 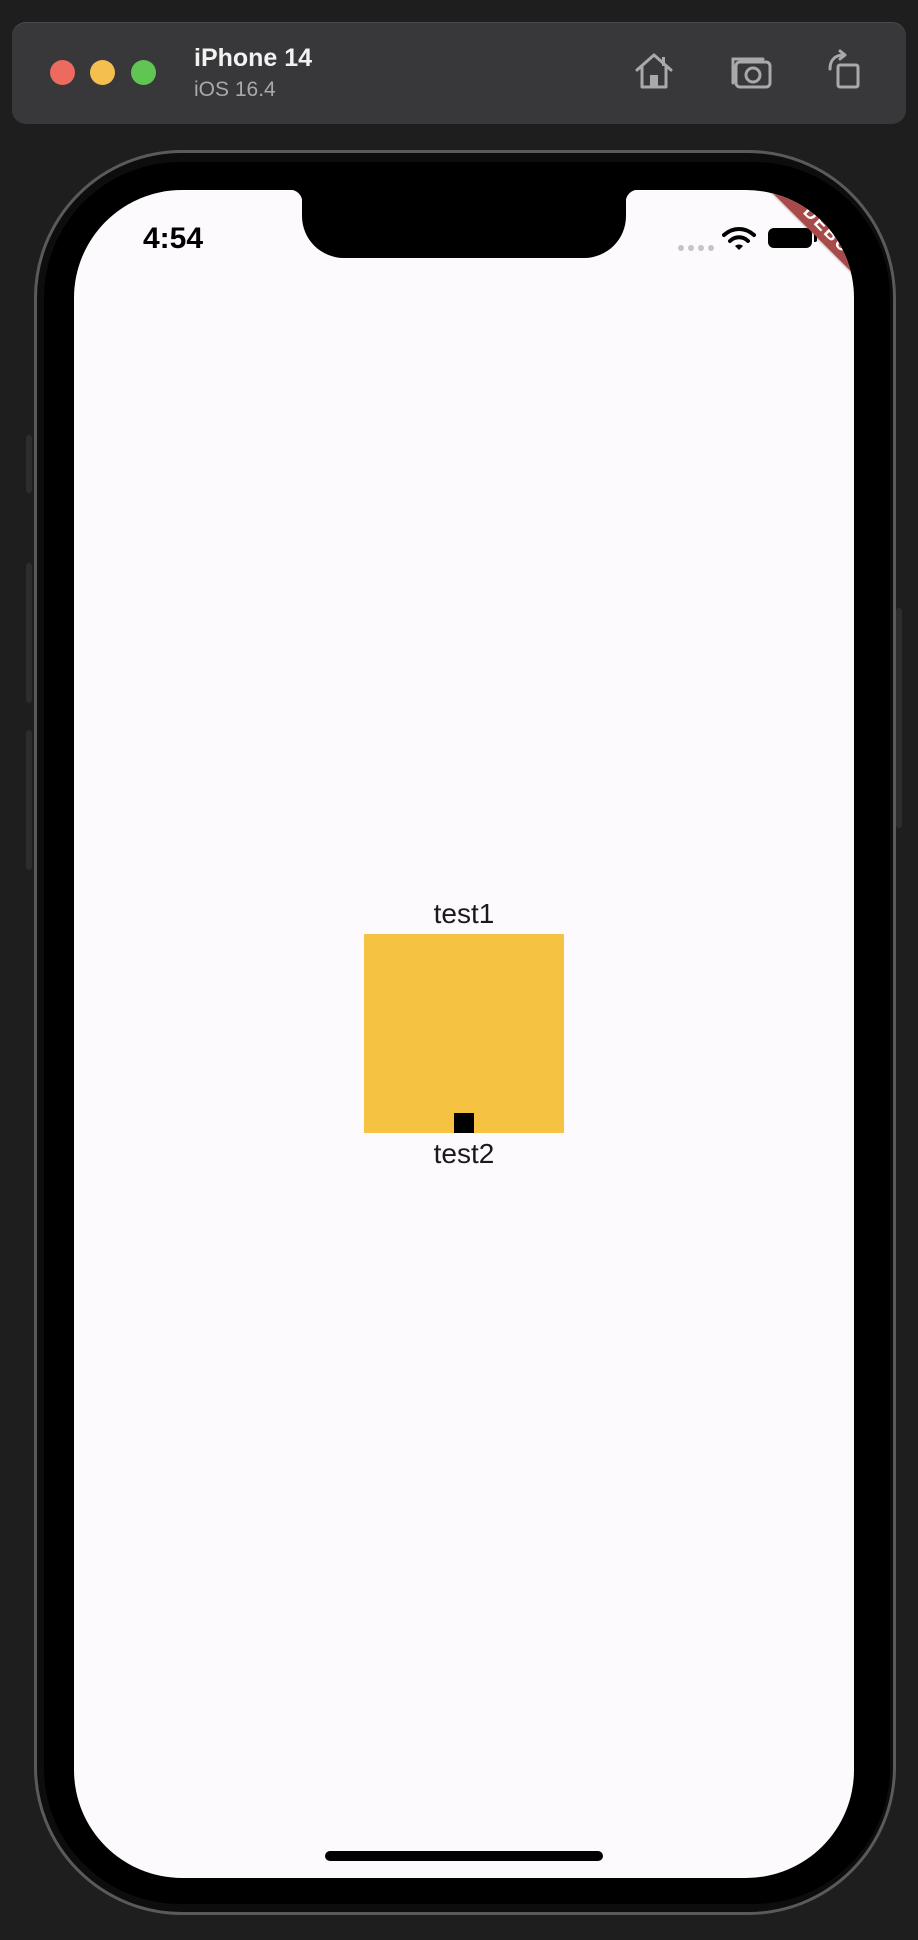 I want to click on rotate-icon, so click(x=844, y=69).